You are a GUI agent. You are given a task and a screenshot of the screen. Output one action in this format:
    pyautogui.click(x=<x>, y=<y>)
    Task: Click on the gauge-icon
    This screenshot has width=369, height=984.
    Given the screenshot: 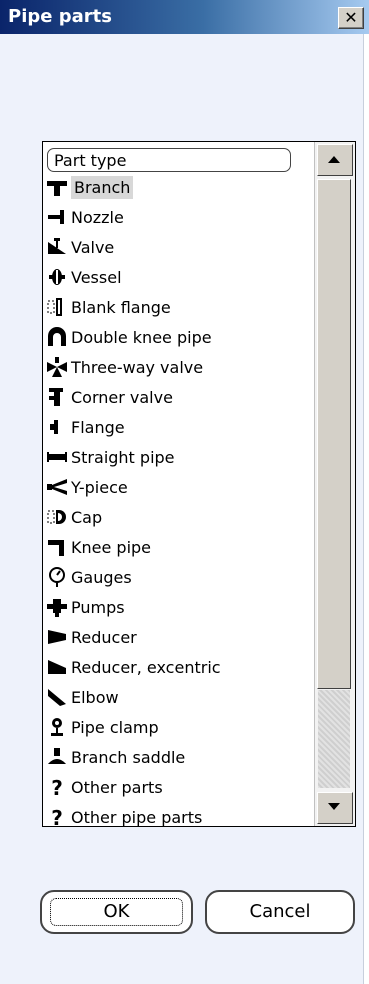 What is the action you would take?
    pyautogui.click(x=57, y=577)
    